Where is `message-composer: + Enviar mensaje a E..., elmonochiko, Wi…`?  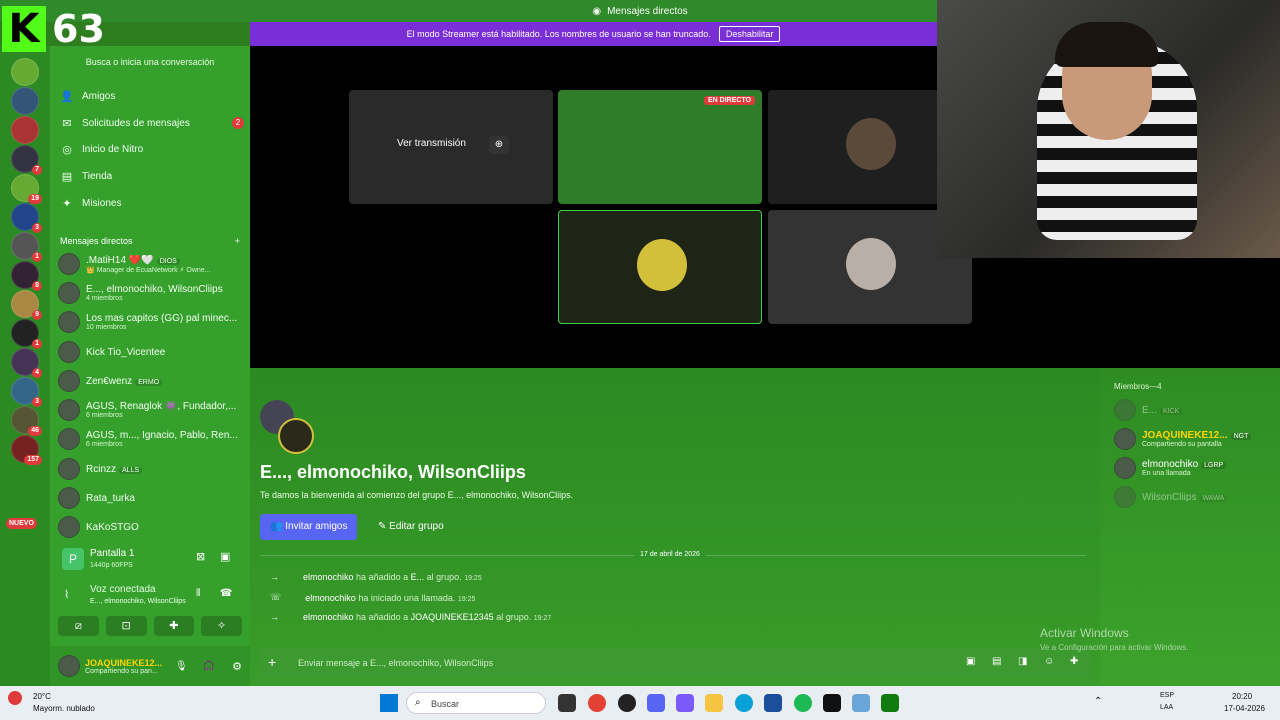
message-composer: + Enviar mensaje a E..., elmonochiko, Wi… is located at coordinates (675, 663).